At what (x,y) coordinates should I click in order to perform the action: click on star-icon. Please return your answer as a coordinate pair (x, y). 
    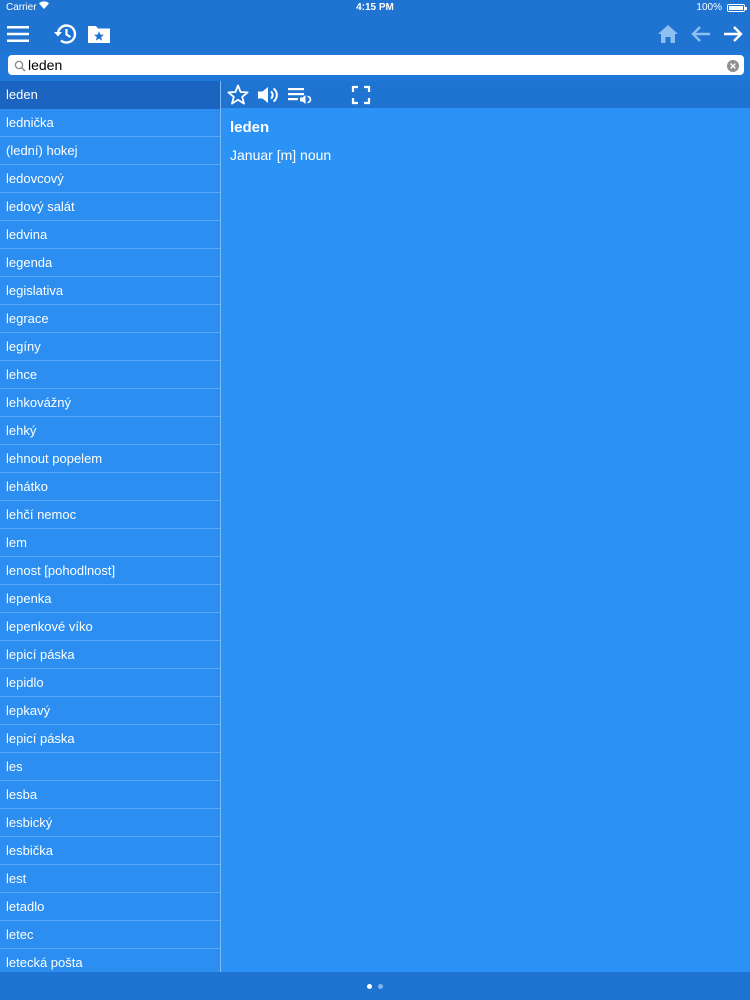
    Looking at the image, I should click on (238, 94).